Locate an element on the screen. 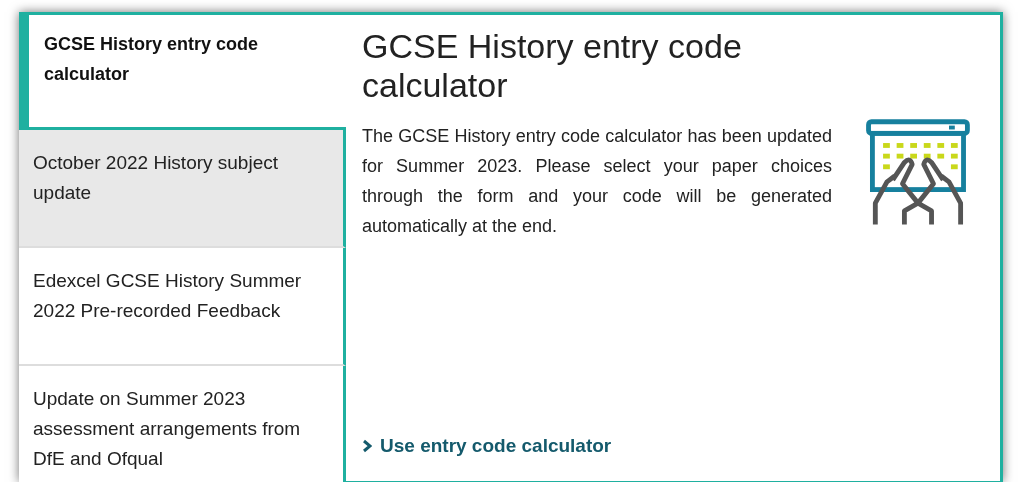 This screenshot has width=1023, height=482. tab: Update on Summer 2023 assessment arrangements from DfE and Ofqual is located at coordinates (182, 424).